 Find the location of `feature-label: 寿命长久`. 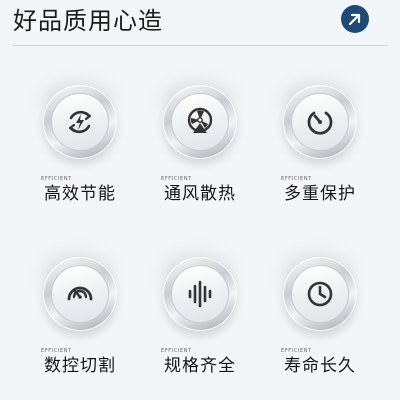

feature-label: 寿命长久 is located at coordinates (320, 366).